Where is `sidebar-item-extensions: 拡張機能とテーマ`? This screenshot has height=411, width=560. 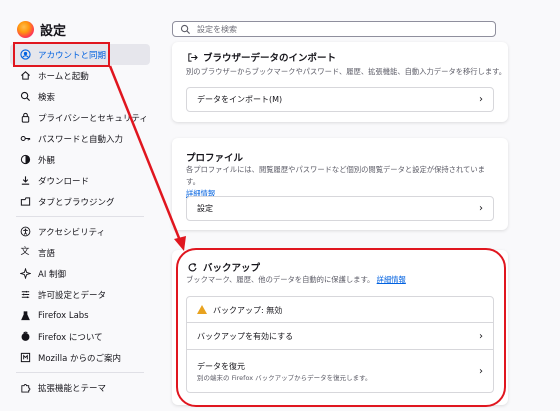
sidebar-item-extensions: 拡張機能とテーマ is located at coordinates (80, 387).